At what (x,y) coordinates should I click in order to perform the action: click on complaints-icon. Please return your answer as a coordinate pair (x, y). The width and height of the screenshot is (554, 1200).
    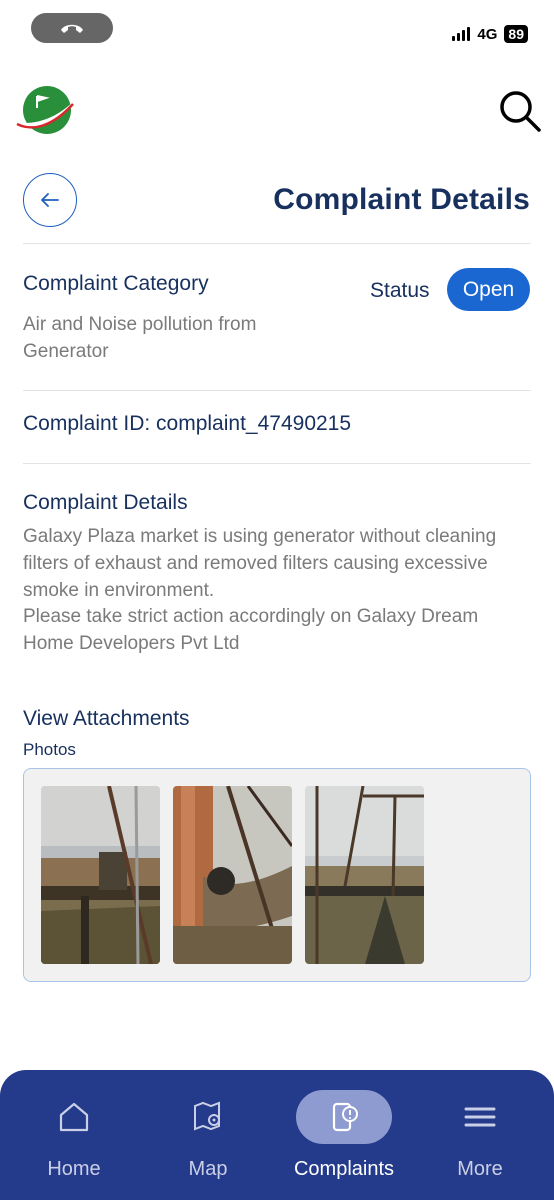
    Looking at the image, I should click on (344, 1117).